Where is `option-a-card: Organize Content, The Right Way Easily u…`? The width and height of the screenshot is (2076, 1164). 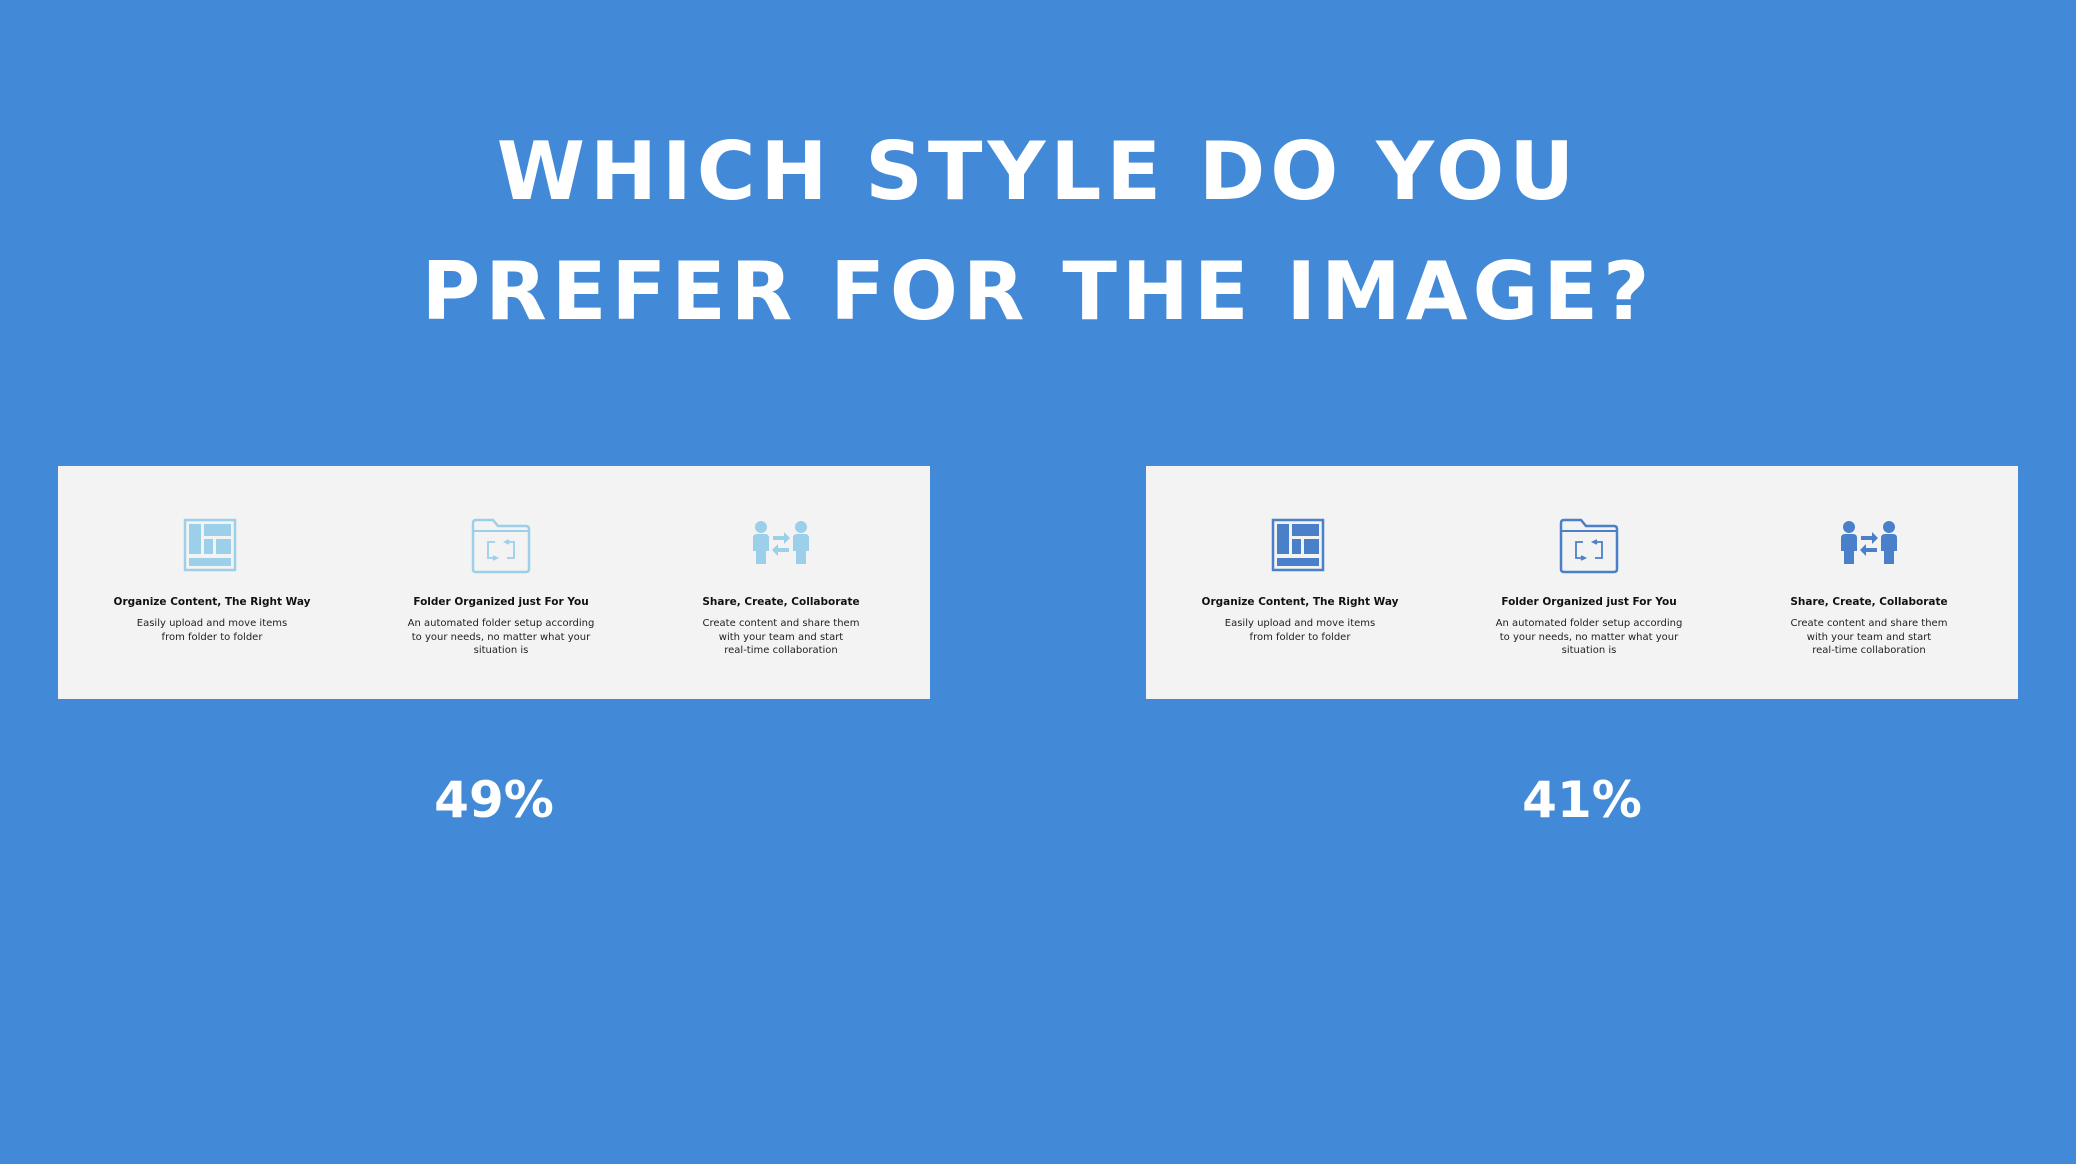
option-a-card: Organize Content, The Right Way Easily u… is located at coordinates (494, 582).